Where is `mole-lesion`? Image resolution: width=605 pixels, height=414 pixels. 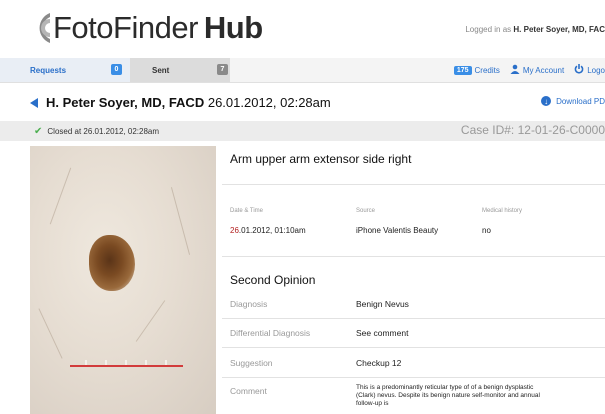
mole-lesion is located at coordinates (112, 263).